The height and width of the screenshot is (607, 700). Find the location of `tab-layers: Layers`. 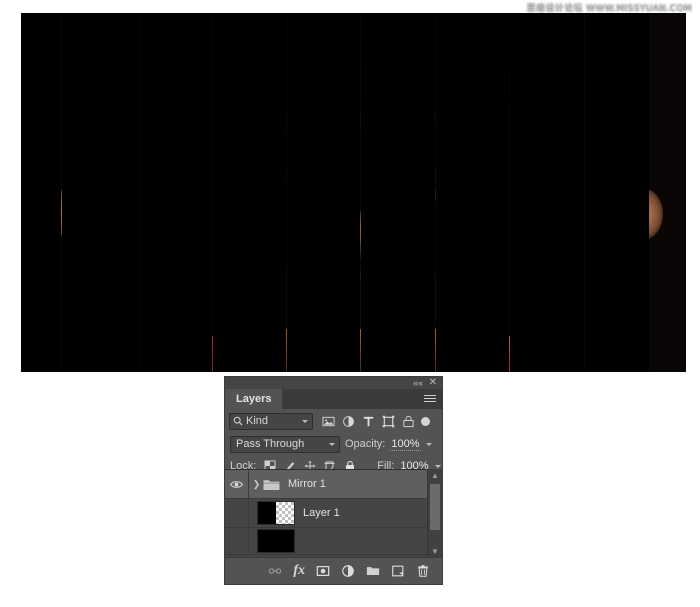

tab-layers: Layers is located at coordinates (254, 399).